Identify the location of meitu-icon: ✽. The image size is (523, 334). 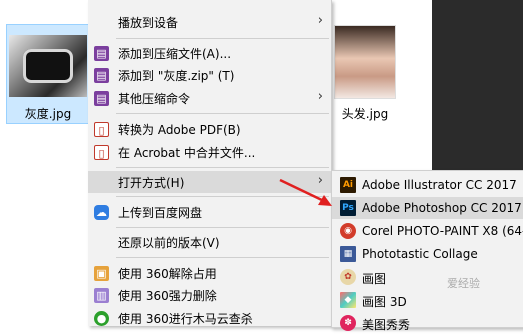
(348, 323).